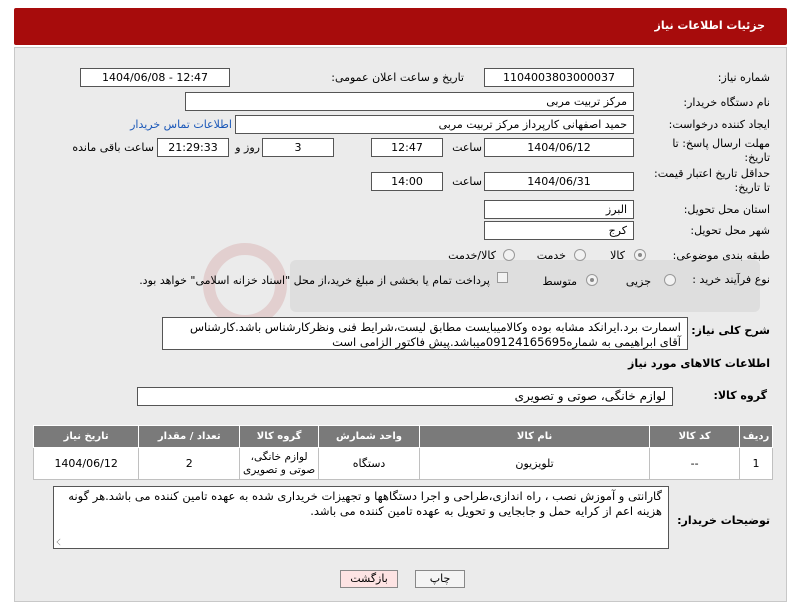 The height and width of the screenshot is (606, 788). I want to click on deadline-label-2: تاریخ:, so click(757, 157).